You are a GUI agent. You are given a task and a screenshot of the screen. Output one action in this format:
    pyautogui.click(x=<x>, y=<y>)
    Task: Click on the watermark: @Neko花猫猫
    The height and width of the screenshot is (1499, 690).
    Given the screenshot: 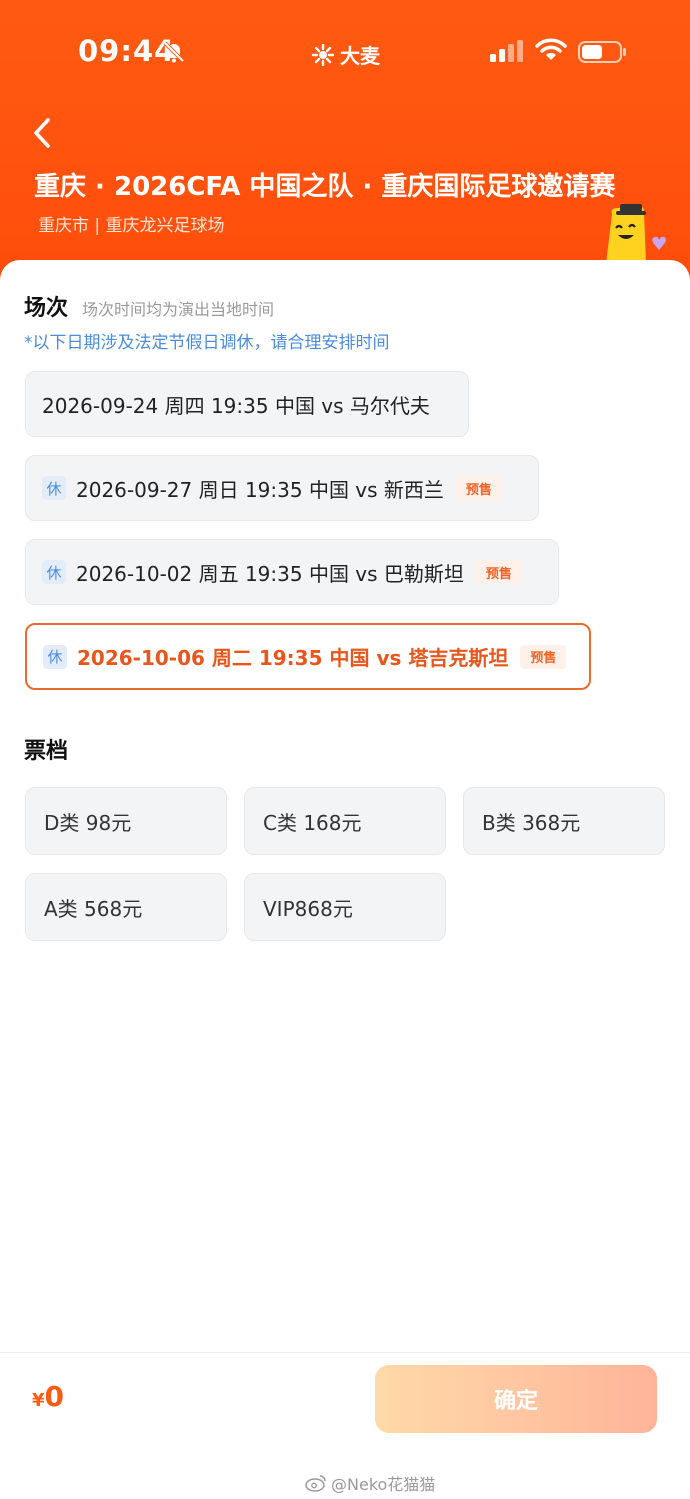 What is the action you would take?
    pyautogui.click(x=370, y=1483)
    